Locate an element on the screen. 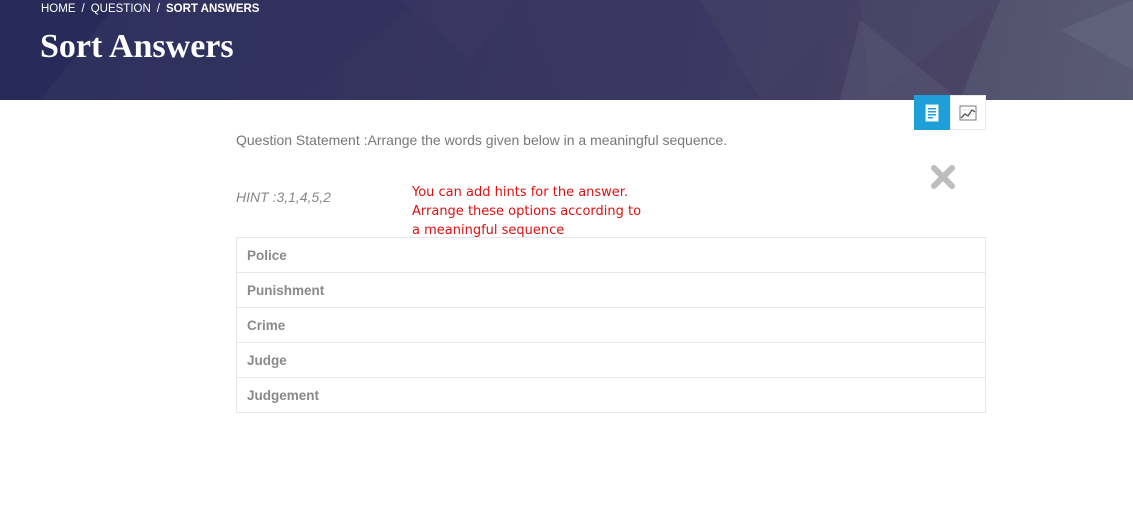 The height and width of the screenshot is (523, 1133). chart-view-button is located at coordinates (968, 112).